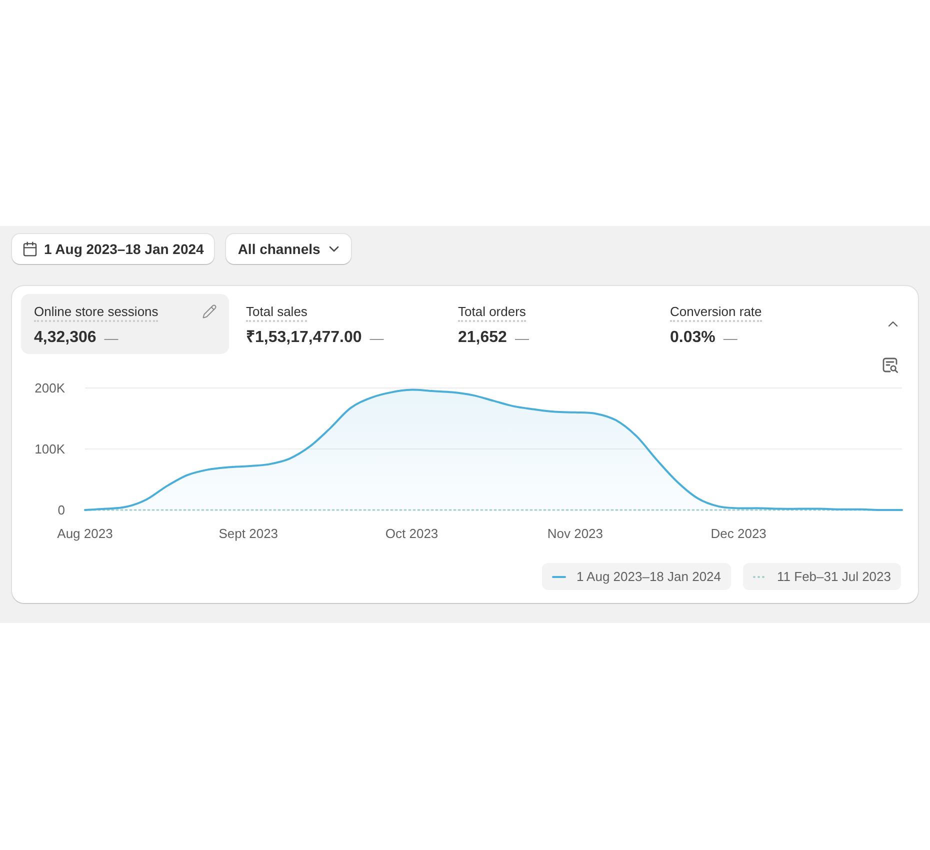  What do you see at coordinates (277, 313) in the screenshot?
I see `metric-label: Total sales` at bounding box center [277, 313].